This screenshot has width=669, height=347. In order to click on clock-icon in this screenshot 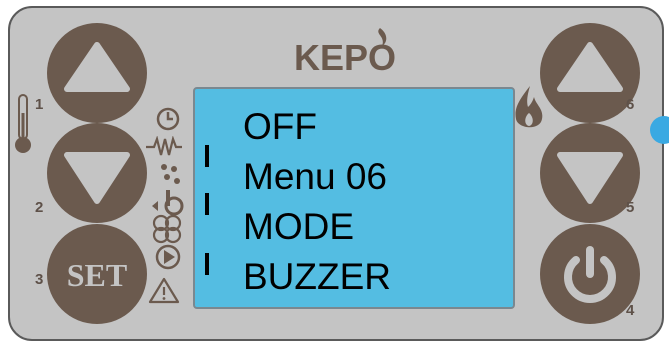, I will do `click(168, 119)`.